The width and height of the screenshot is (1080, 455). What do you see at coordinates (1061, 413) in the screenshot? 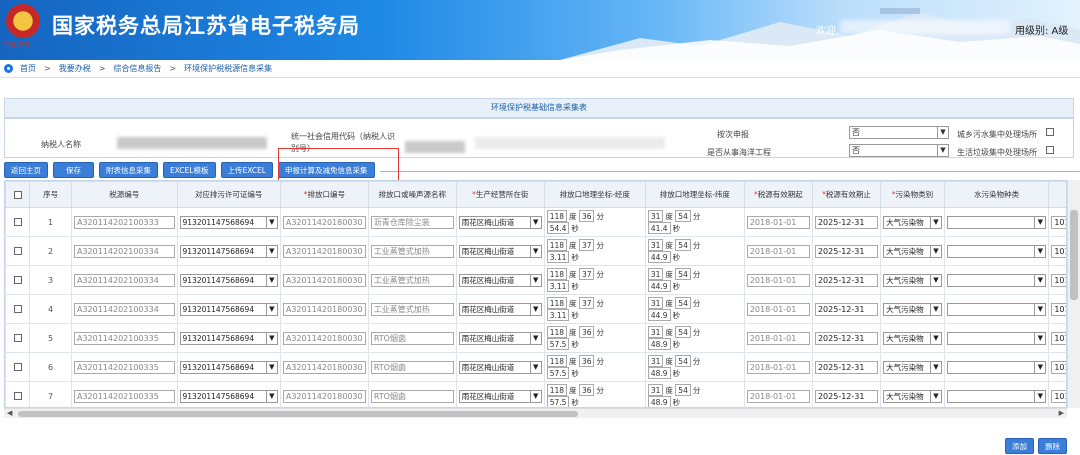
I see `scroll-right-icon: ▶` at bounding box center [1061, 413].